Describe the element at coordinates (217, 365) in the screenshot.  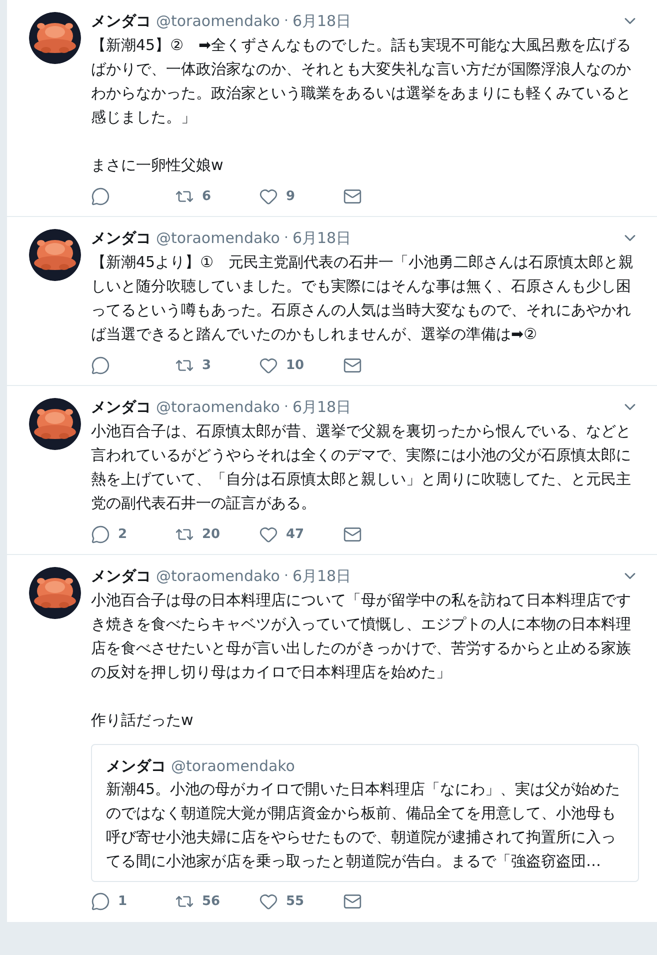
I see `retweet-button: 3` at that location.